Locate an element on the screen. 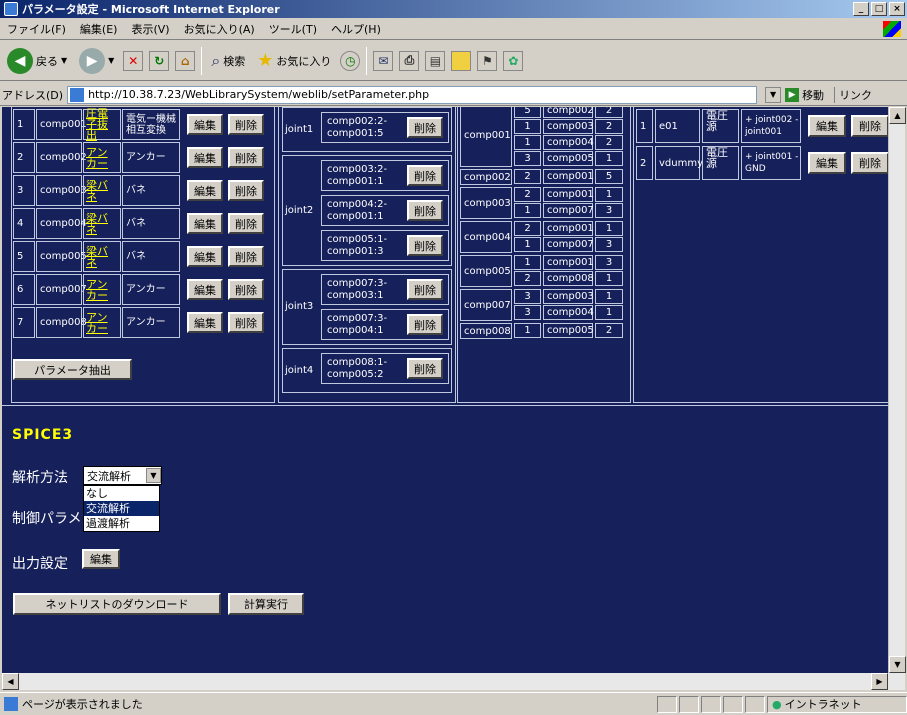 The width and height of the screenshot is (907, 715). back-button: ◀ 戻る ▼ is located at coordinates (37, 61).